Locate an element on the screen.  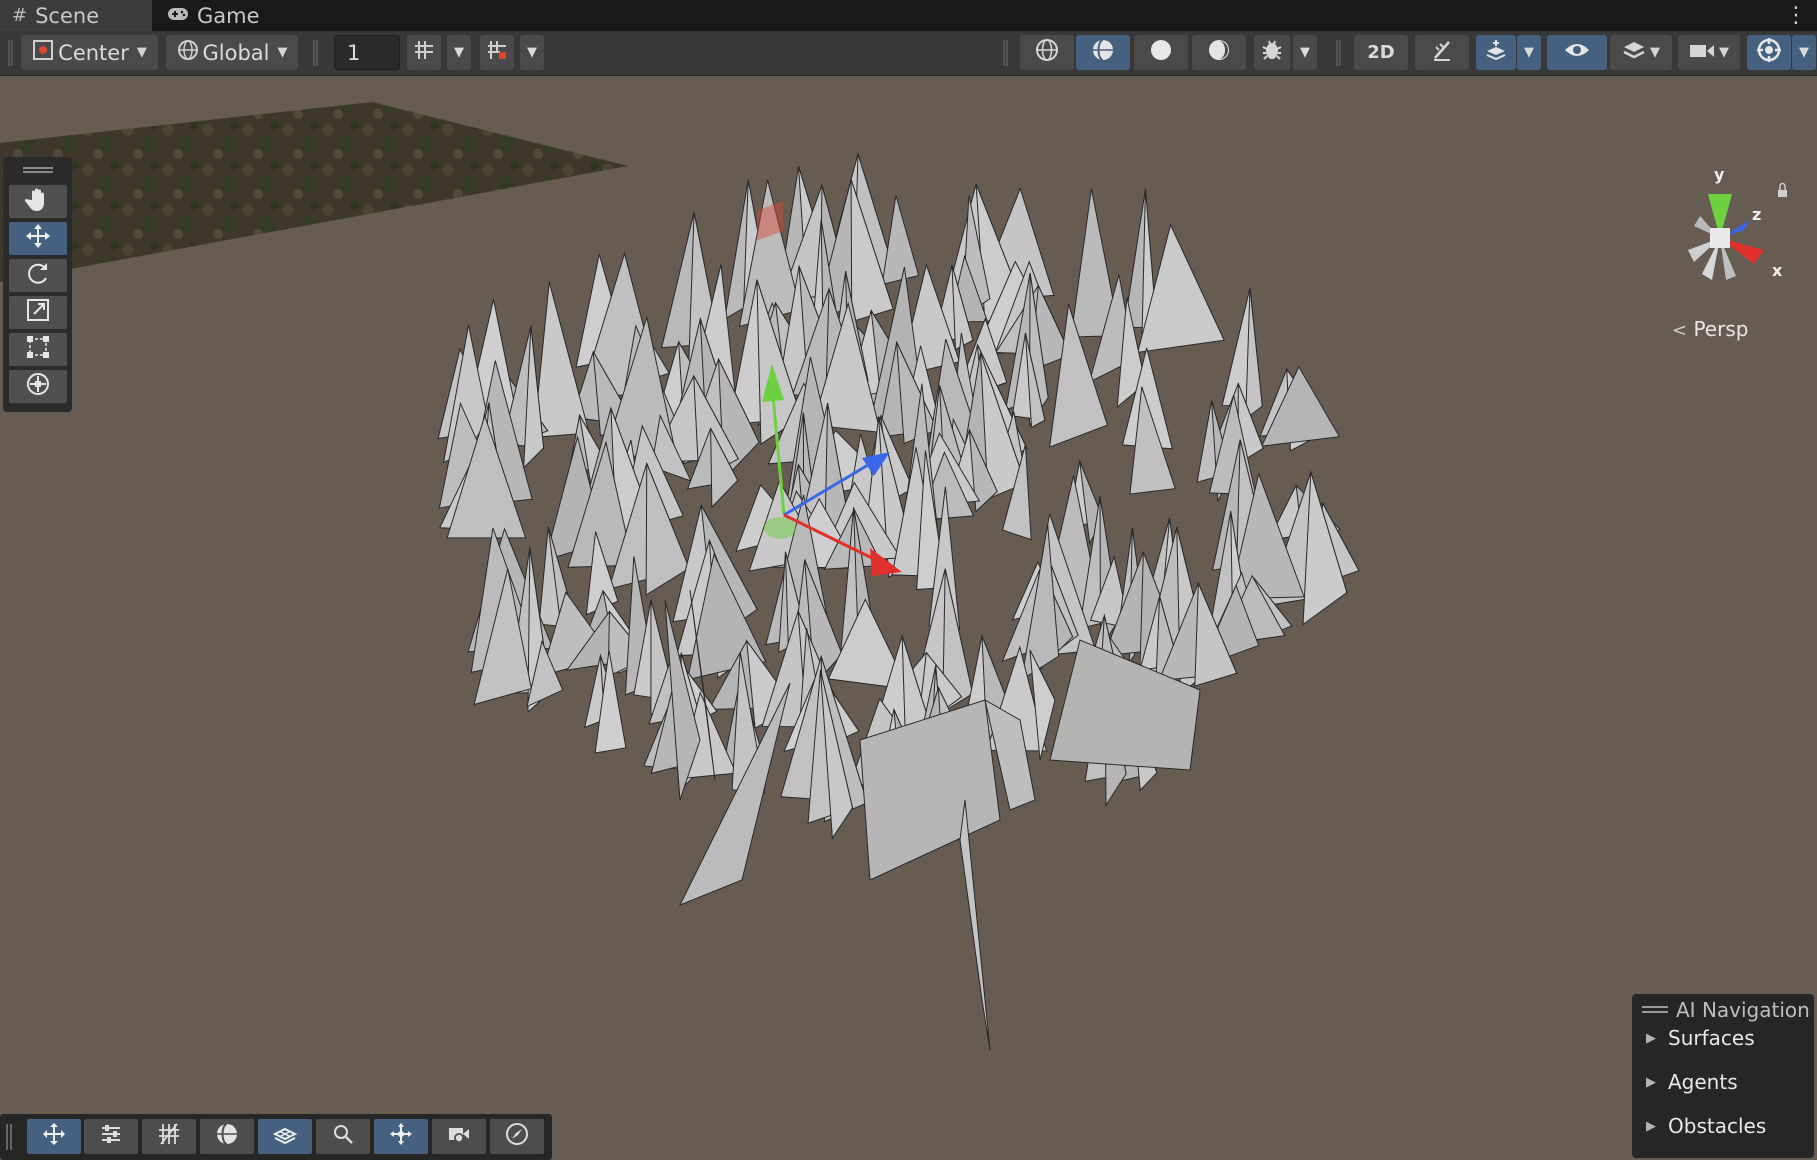
globe-icon is located at coordinates (188, 52).